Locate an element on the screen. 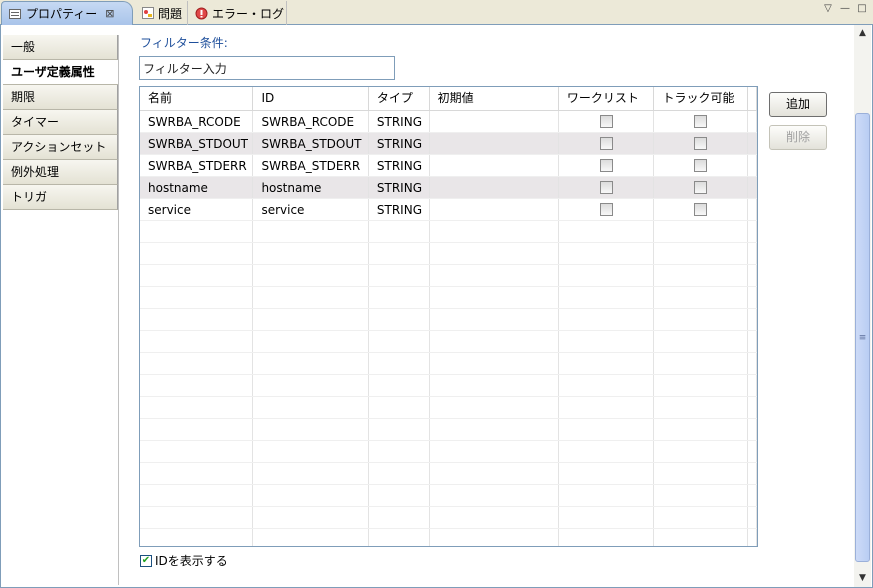 This screenshot has height=588, width=873. cell-name: hostname is located at coordinates (197, 187).